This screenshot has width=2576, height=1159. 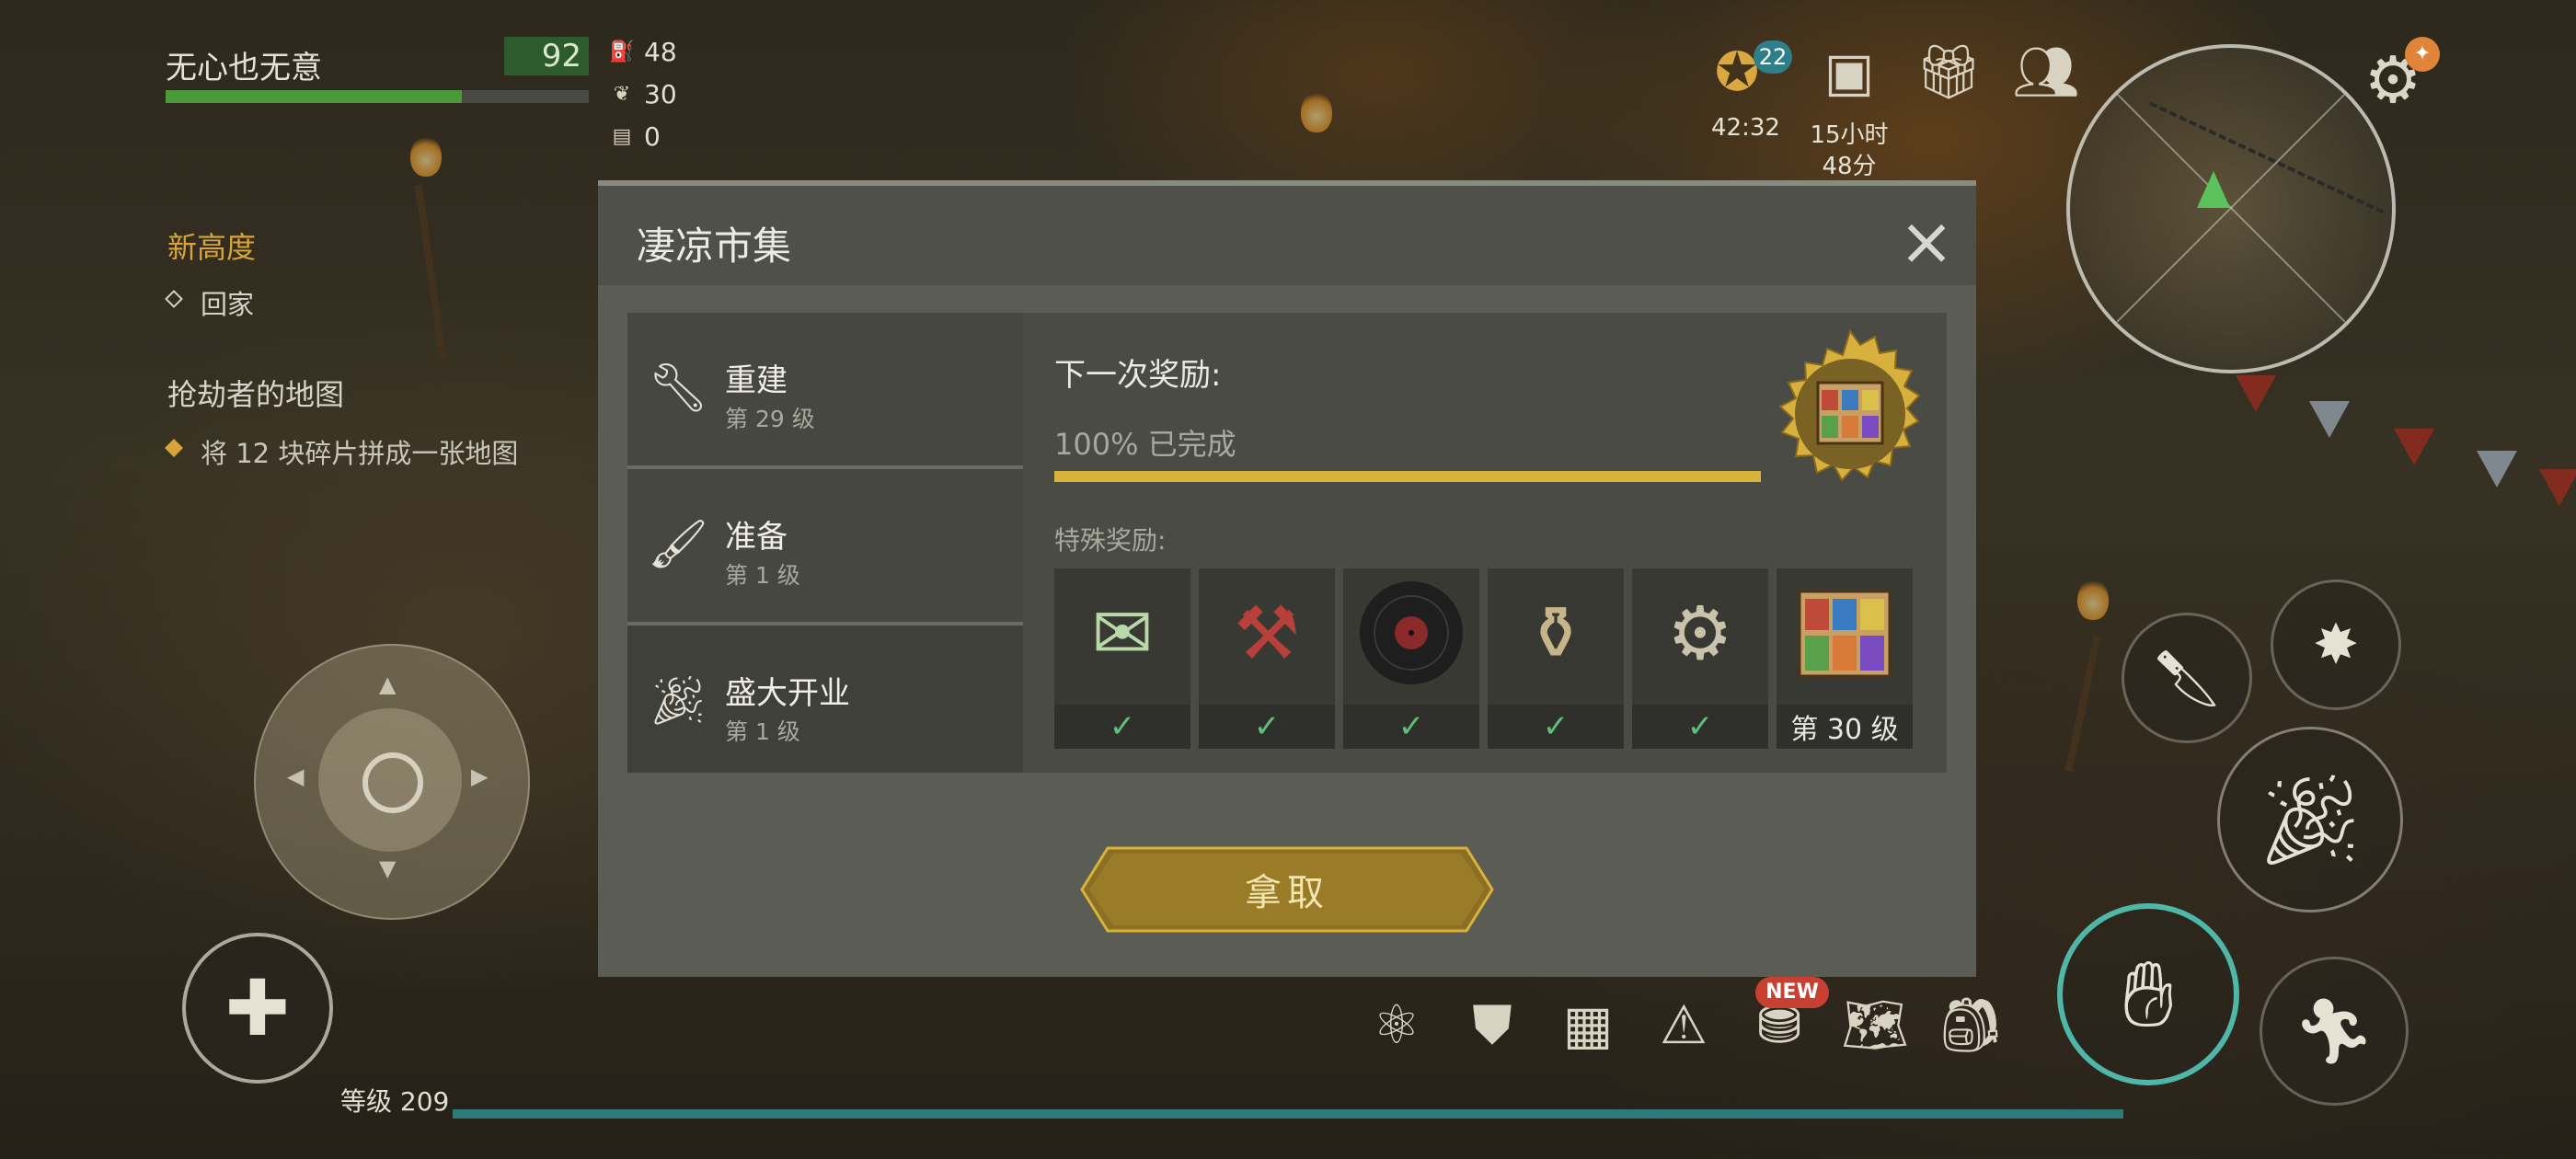 I want to click on progress-text: 100% 已完成, so click(x=1145, y=444).